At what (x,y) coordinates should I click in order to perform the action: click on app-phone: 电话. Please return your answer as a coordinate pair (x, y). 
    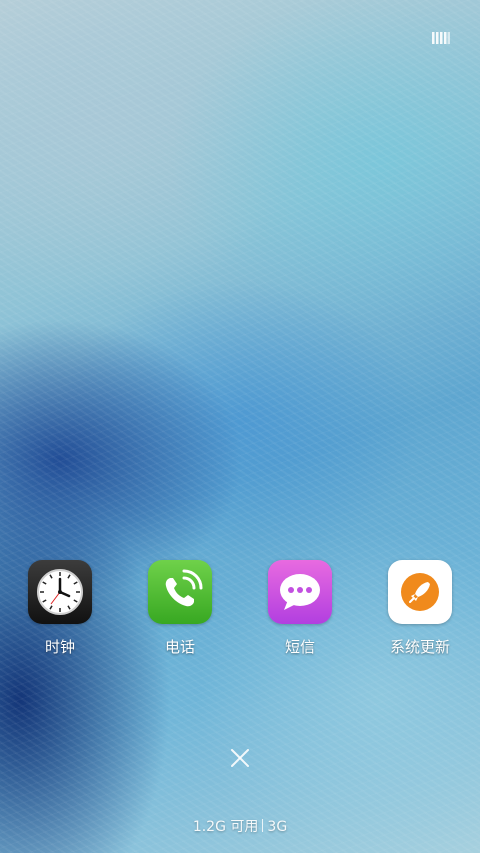
    Looking at the image, I should click on (180, 608).